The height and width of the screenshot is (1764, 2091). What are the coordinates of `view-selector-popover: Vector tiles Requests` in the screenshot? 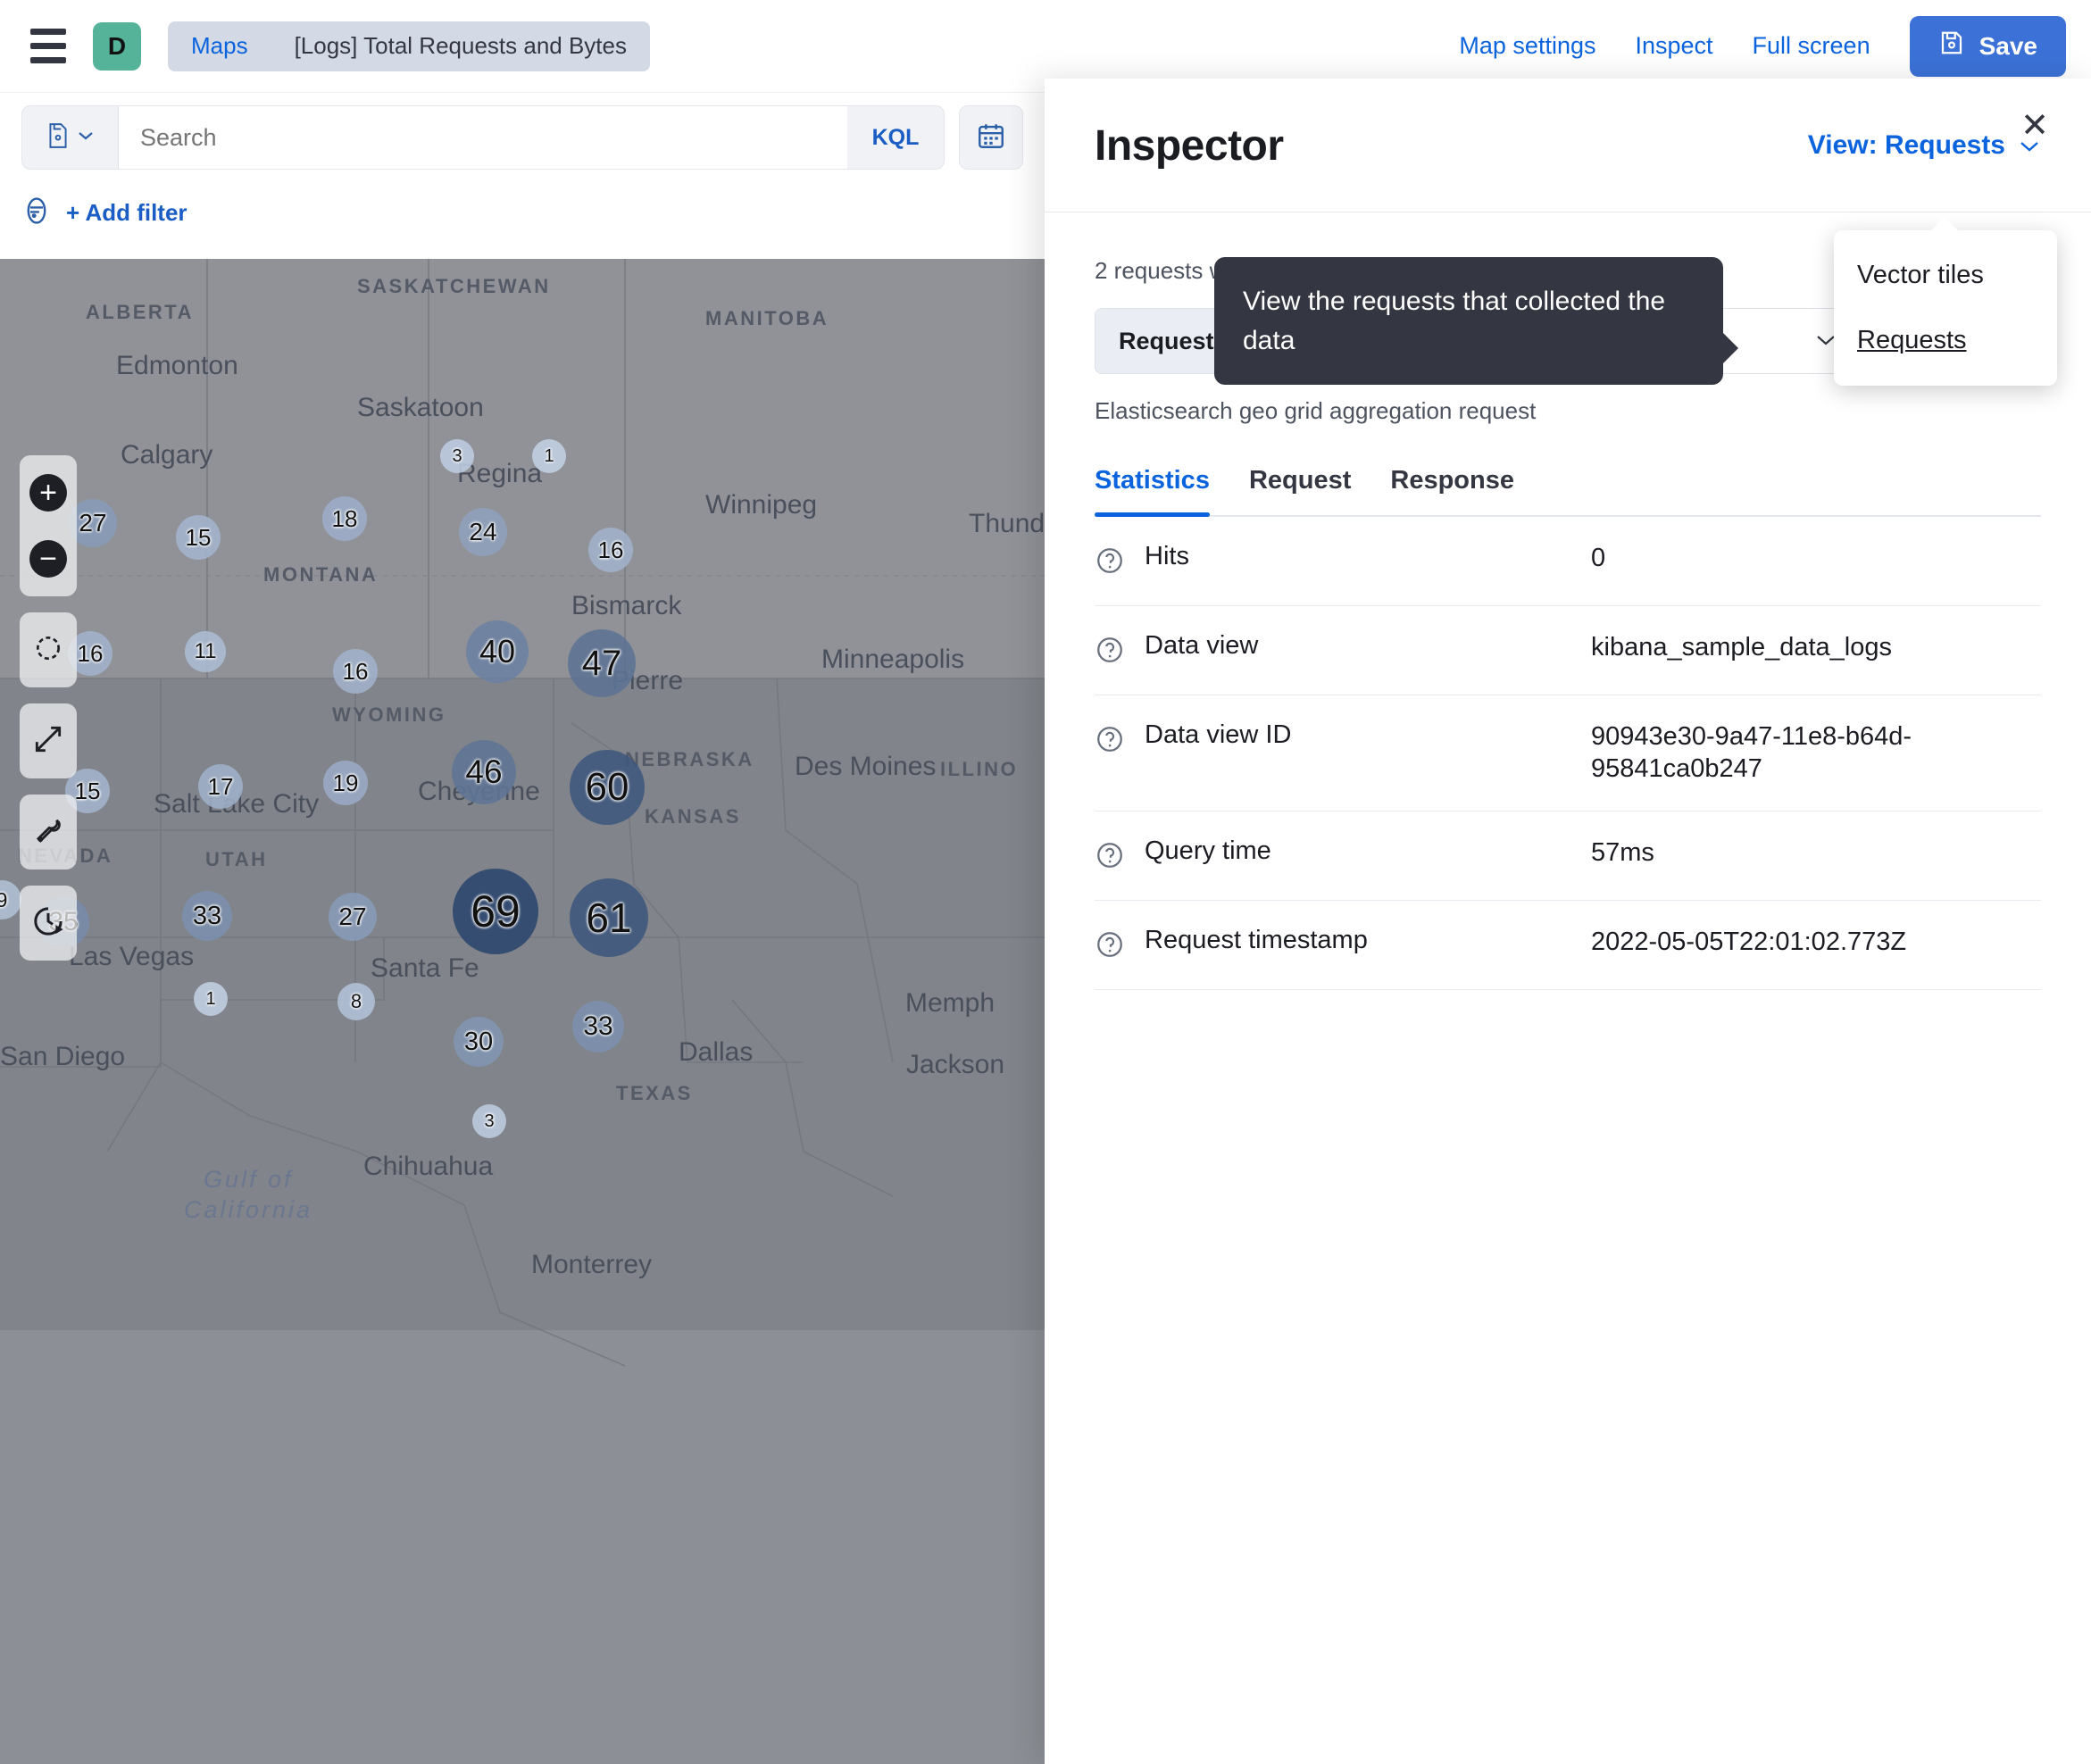 It's located at (1945, 301).